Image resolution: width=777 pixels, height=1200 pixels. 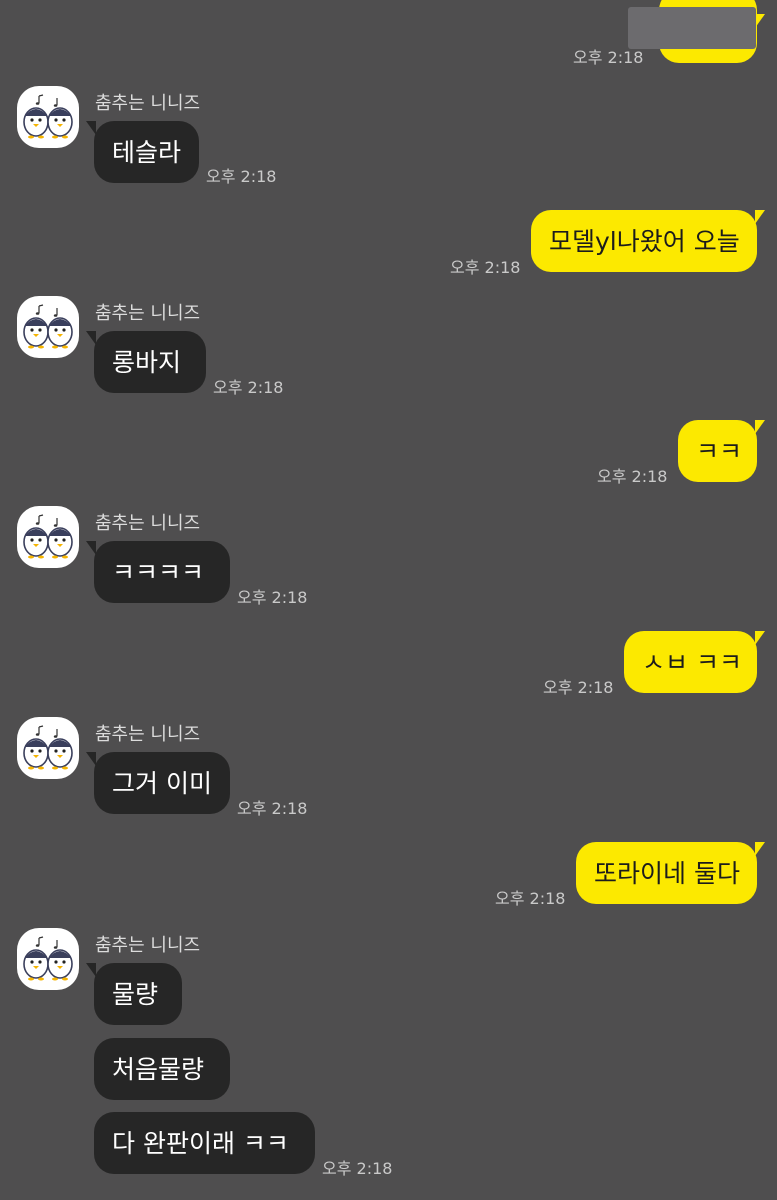 I want to click on message-bubble-incoming: 물량, so click(x=138, y=994).